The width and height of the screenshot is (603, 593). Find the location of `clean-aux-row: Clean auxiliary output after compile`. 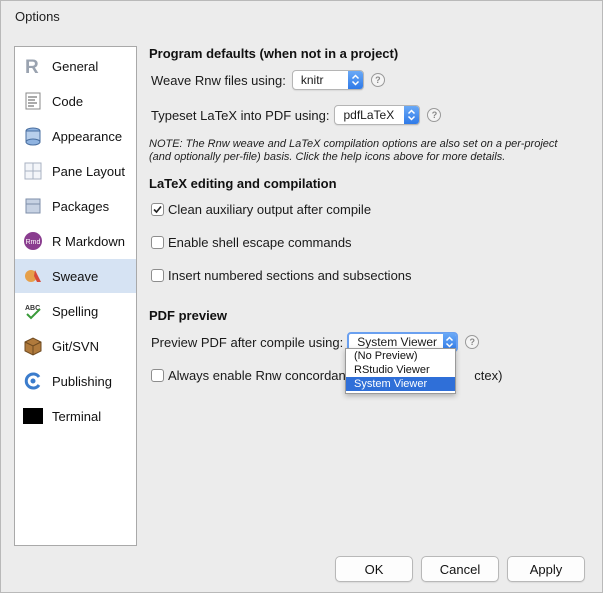

clean-aux-row: Clean auxiliary output after compile is located at coordinates (261, 209).